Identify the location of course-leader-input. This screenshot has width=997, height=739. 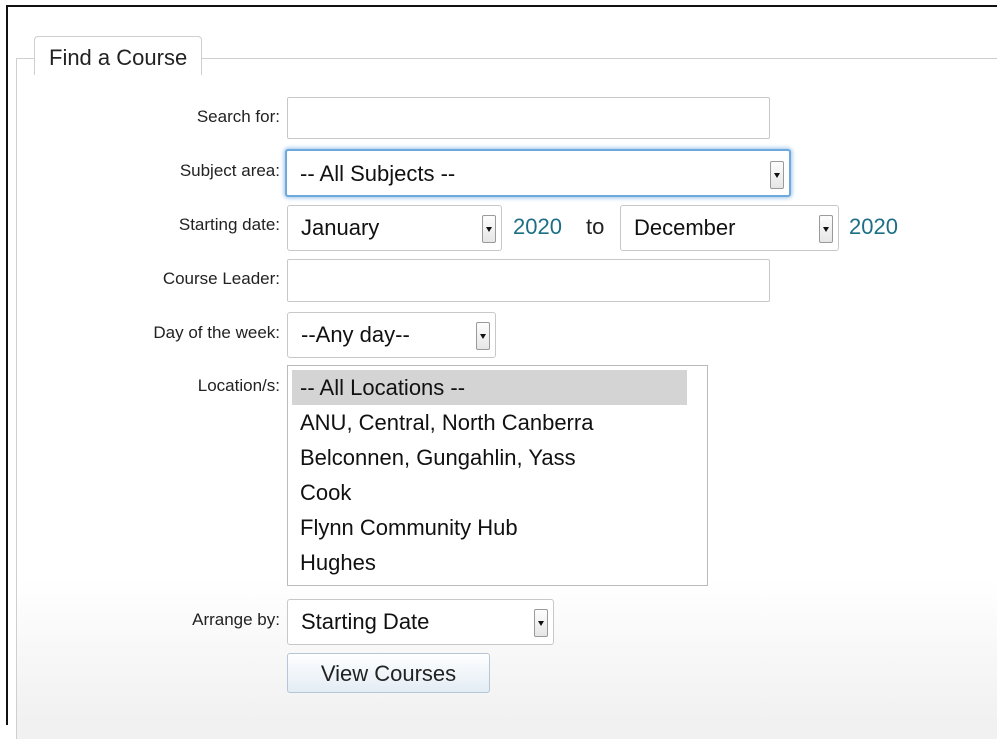
(528, 280).